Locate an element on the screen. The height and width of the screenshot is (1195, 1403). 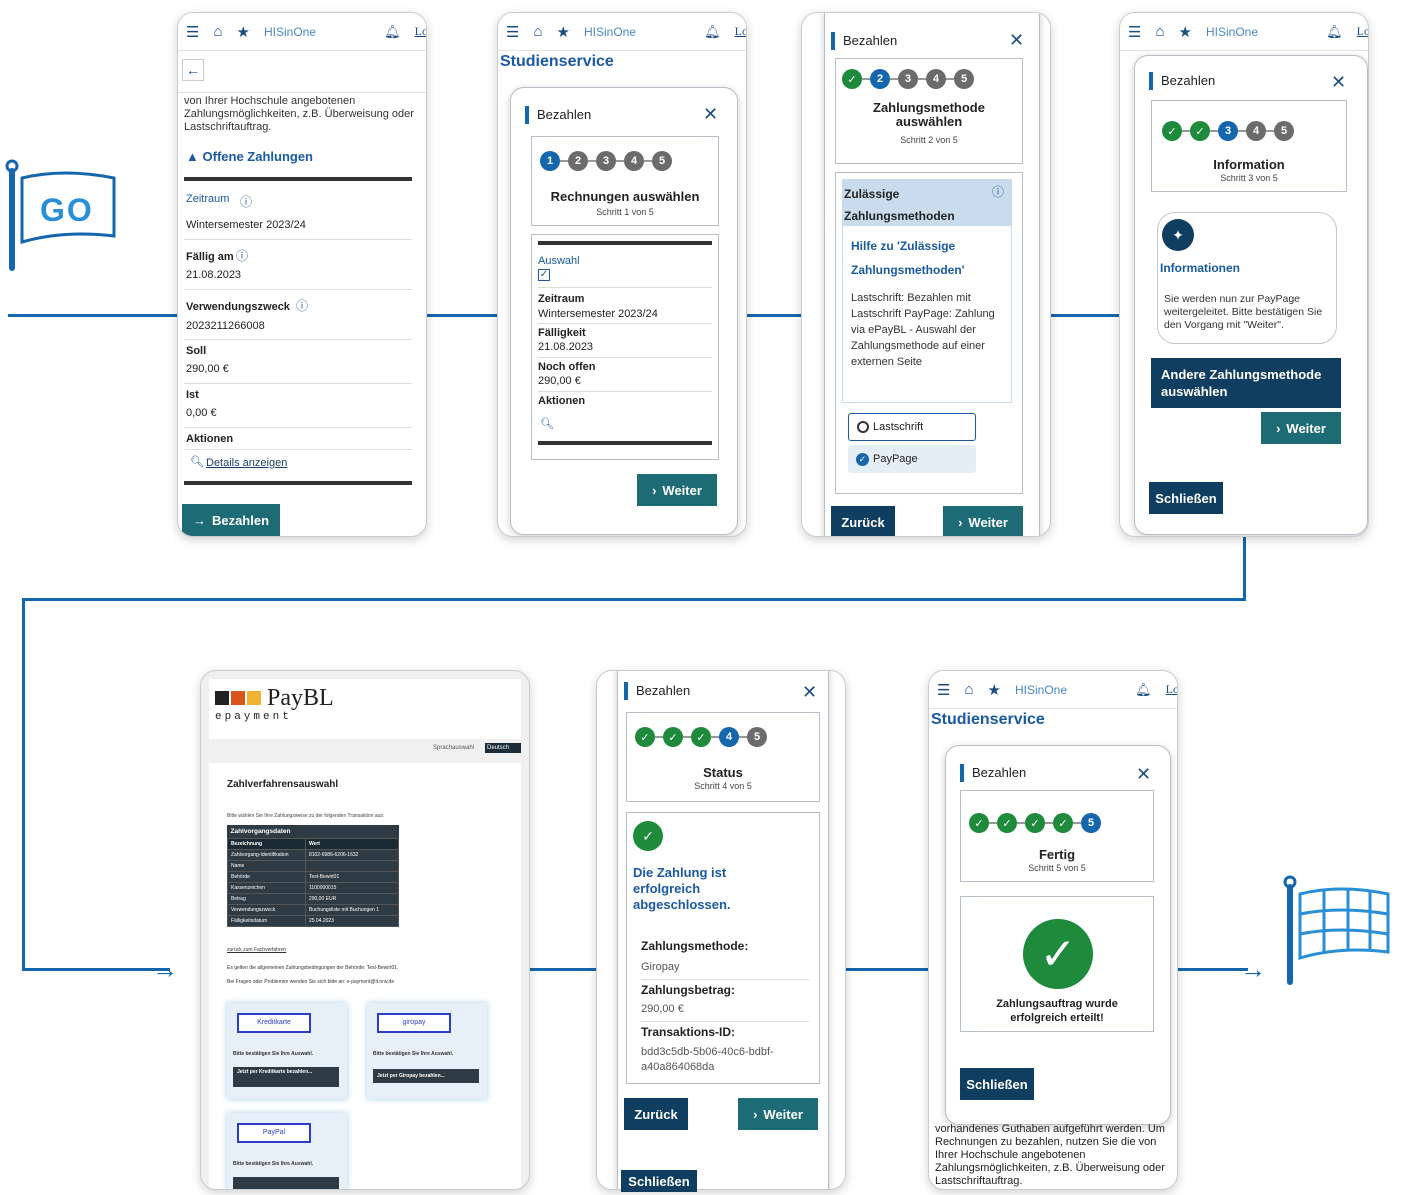
option-lastschrift: Lastschrift is located at coordinates (912, 427).